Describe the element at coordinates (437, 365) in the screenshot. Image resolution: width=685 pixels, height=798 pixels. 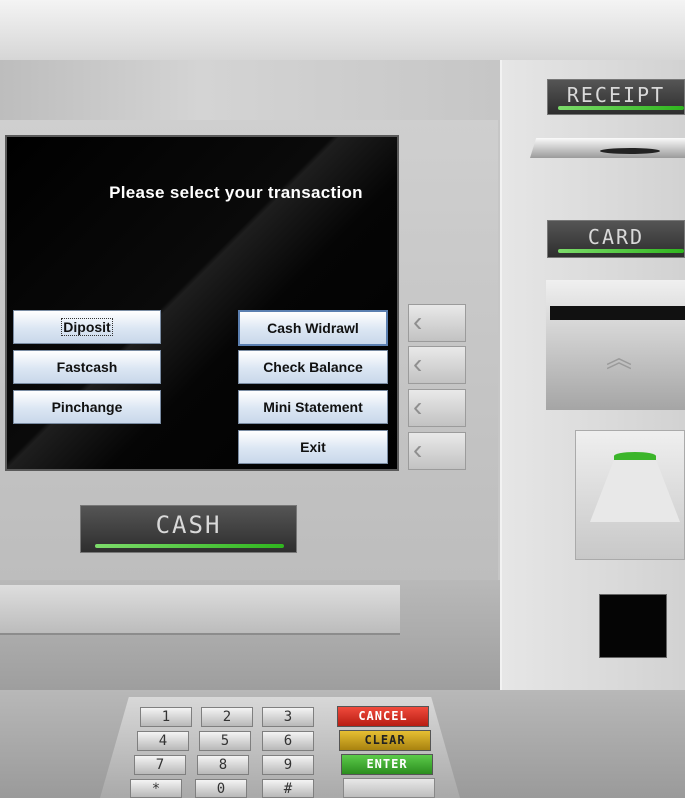
I see `side-key-2: ‹` at that location.